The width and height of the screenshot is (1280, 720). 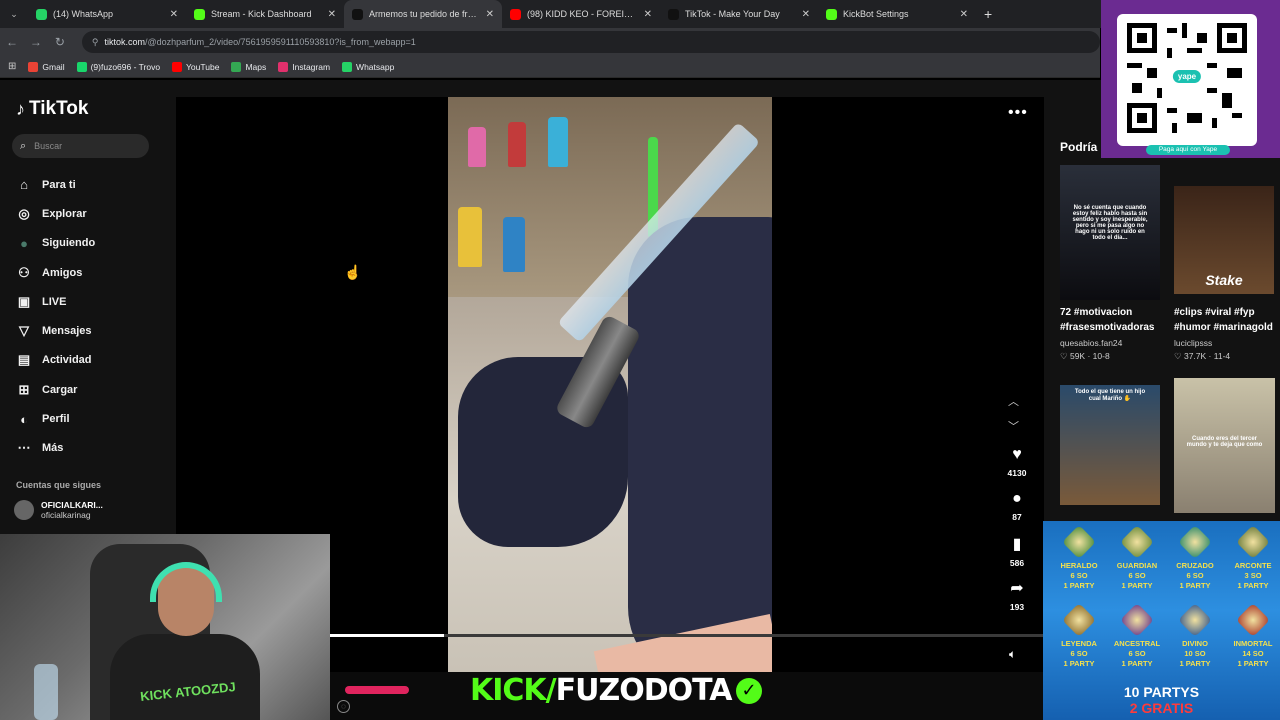 What do you see at coordinates (54, 330) in the screenshot?
I see `sidebar-item: ▽ Mensajes` at bounding box center [54, 330].